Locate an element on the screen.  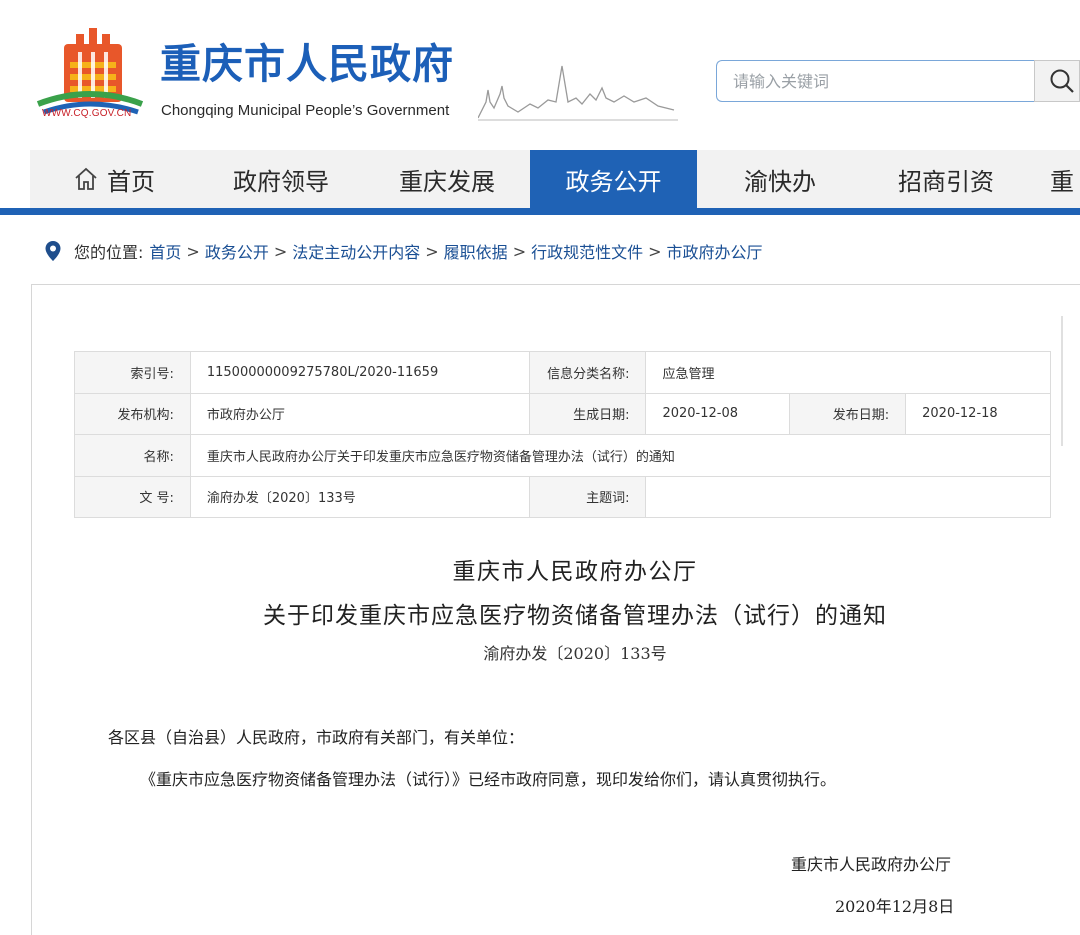
nav-item-investment: 招商引资 is located at coordinates (946, 179).